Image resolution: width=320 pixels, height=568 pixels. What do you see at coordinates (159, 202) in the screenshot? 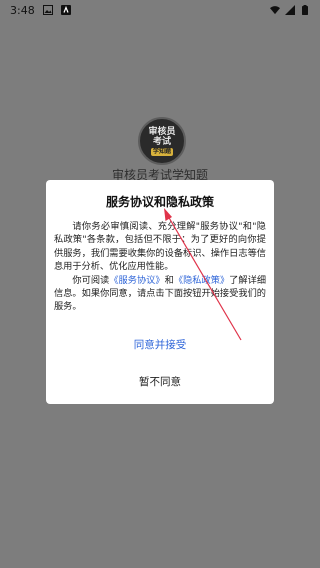
I see `dialog-title: 服务协议和隐私政策` at bounding box center [159, 202].